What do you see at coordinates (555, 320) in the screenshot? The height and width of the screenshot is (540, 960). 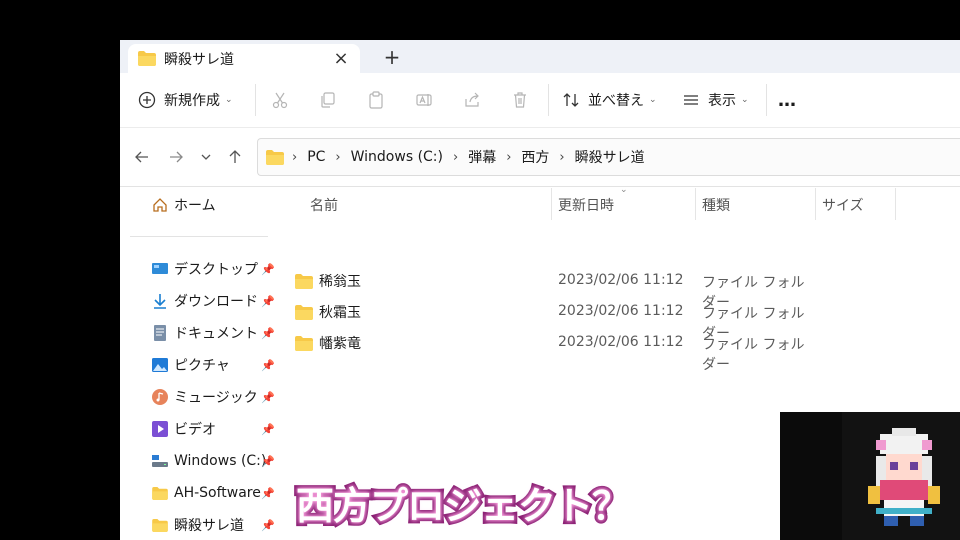 I see `file-row: 秋霜玉 2023/02/06 11:12 ファイル フォルダー` at bounding box center [555, 320].